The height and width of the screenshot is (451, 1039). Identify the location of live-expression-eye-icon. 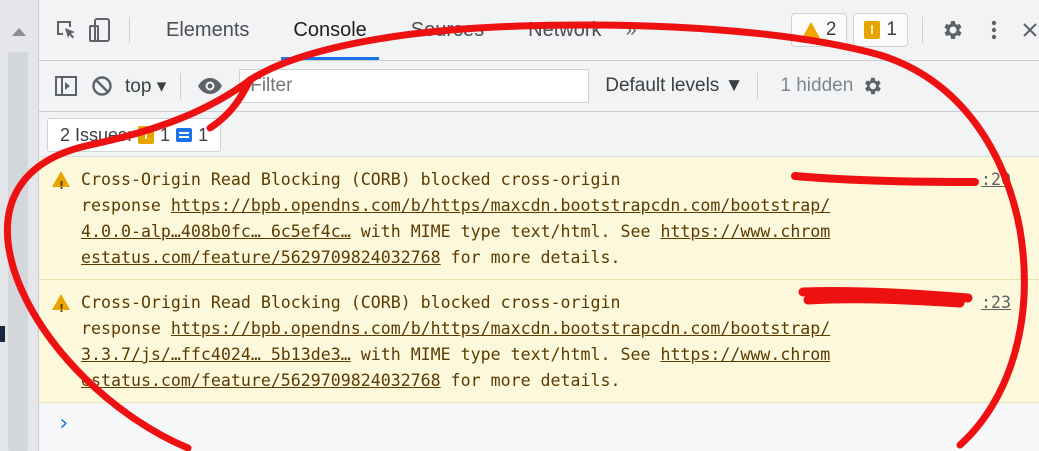
(210, 86).